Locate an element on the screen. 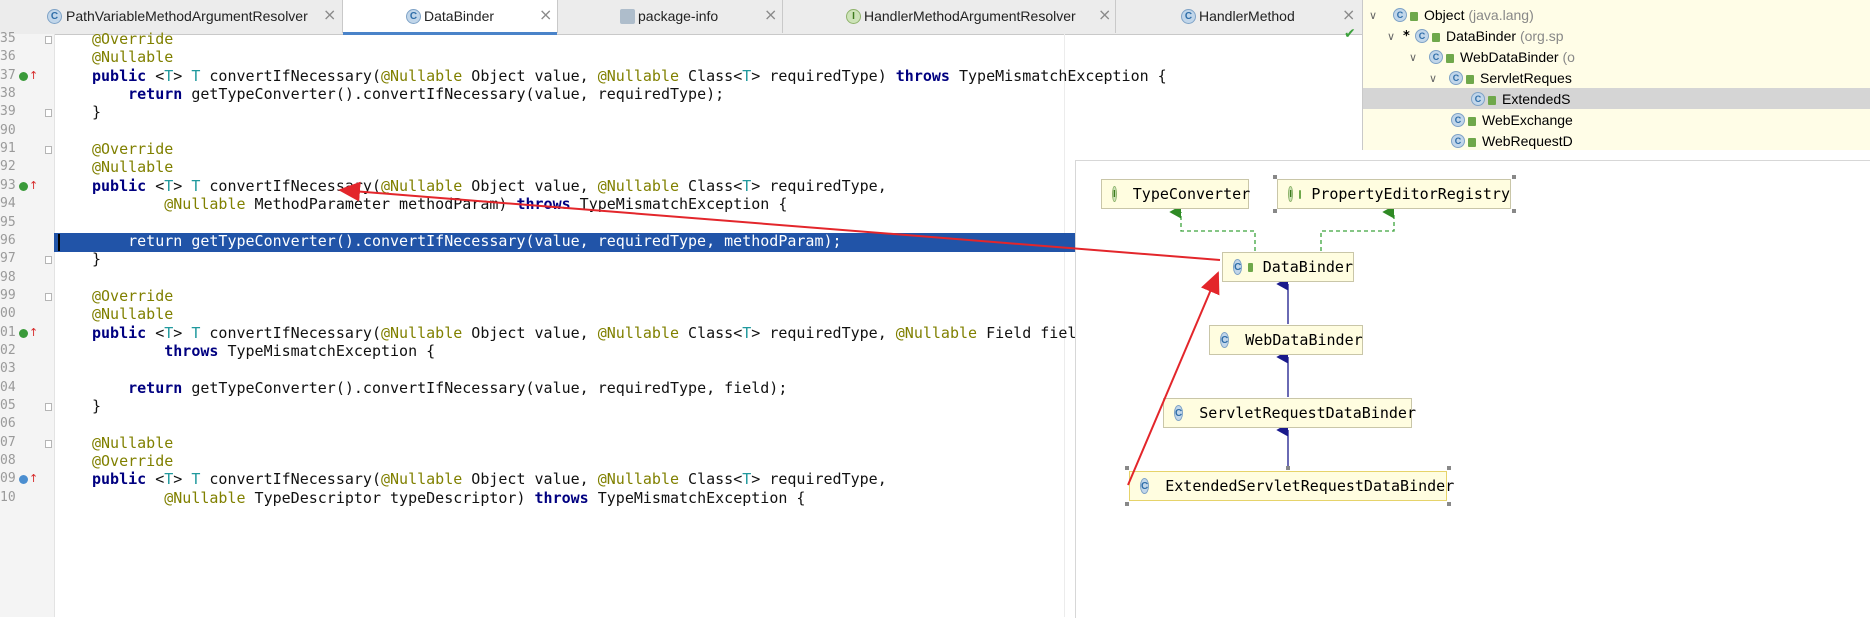  tree-item-label: WebRequestD is located at coordinates (1527, 141).